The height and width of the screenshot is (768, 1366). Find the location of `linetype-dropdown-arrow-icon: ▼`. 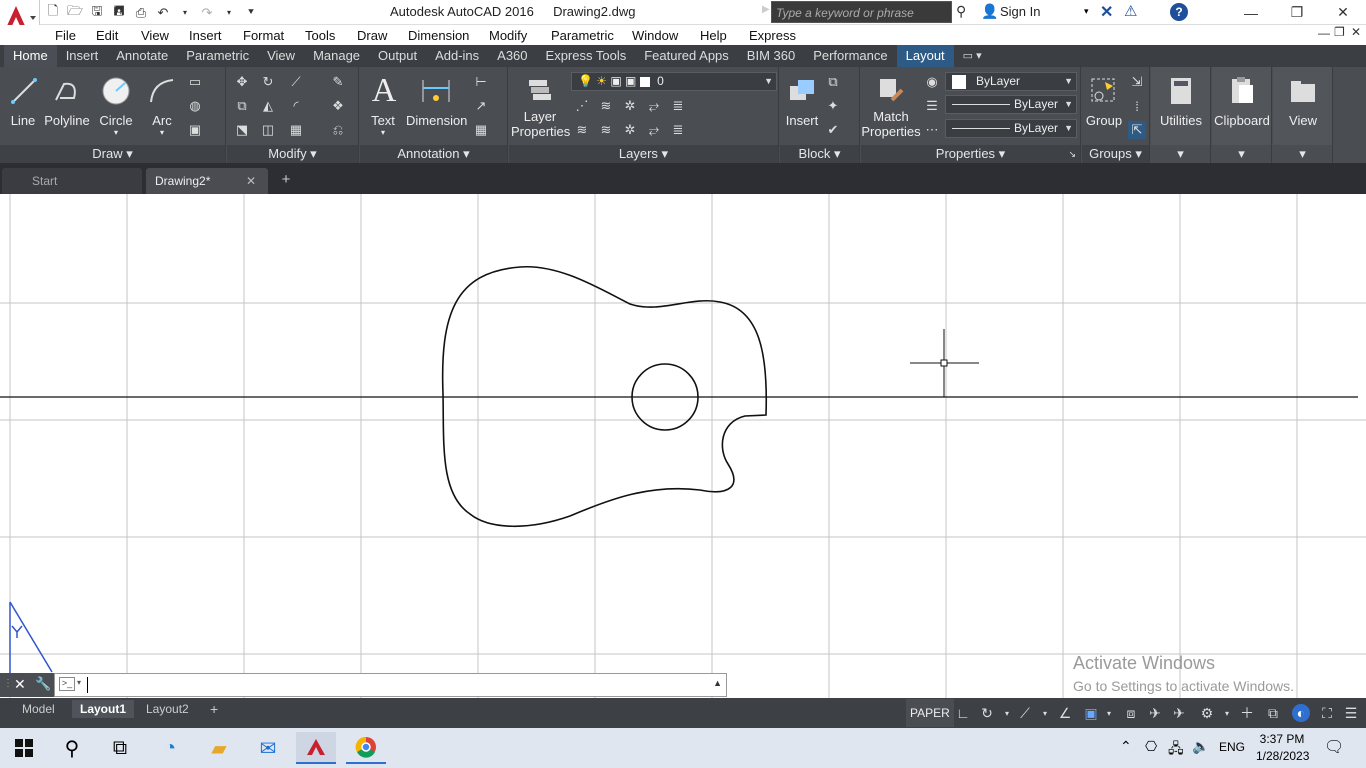

linetype-dropdown-arrow-icon: ▼ is located at coordinates (1068, 128).